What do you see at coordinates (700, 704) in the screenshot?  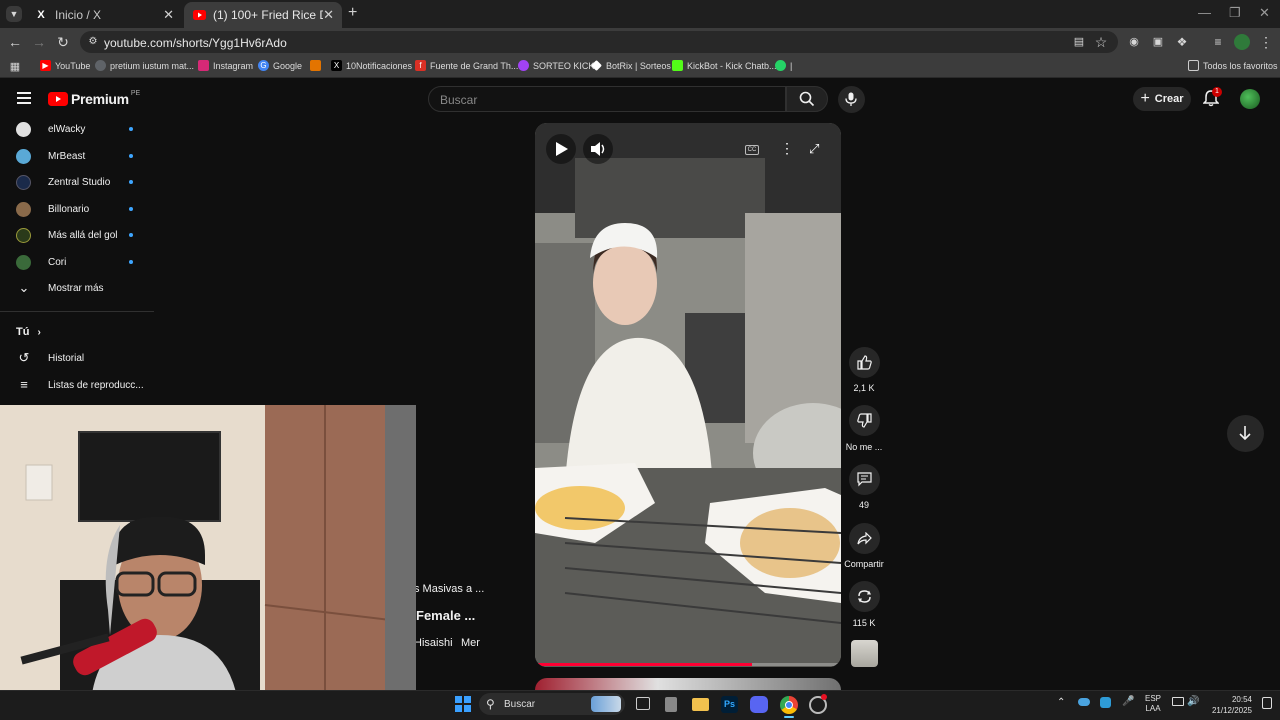 I see `file-explorer-icon` at bounding box center [700, 704].